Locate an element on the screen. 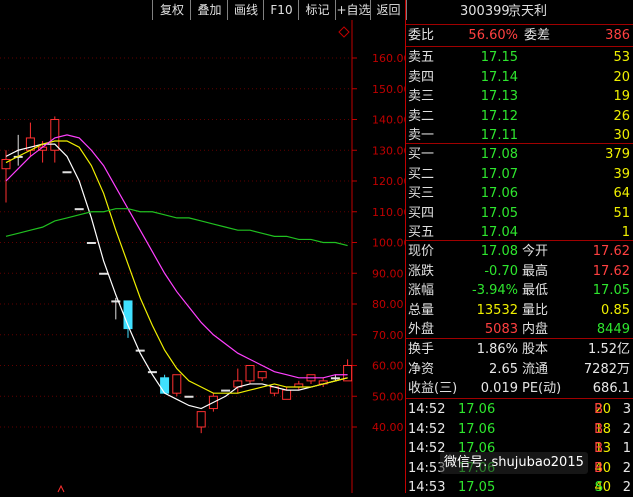 This screenshot has height=497, width=633. arrow-marker-icon is located at coordinates (61, 488).